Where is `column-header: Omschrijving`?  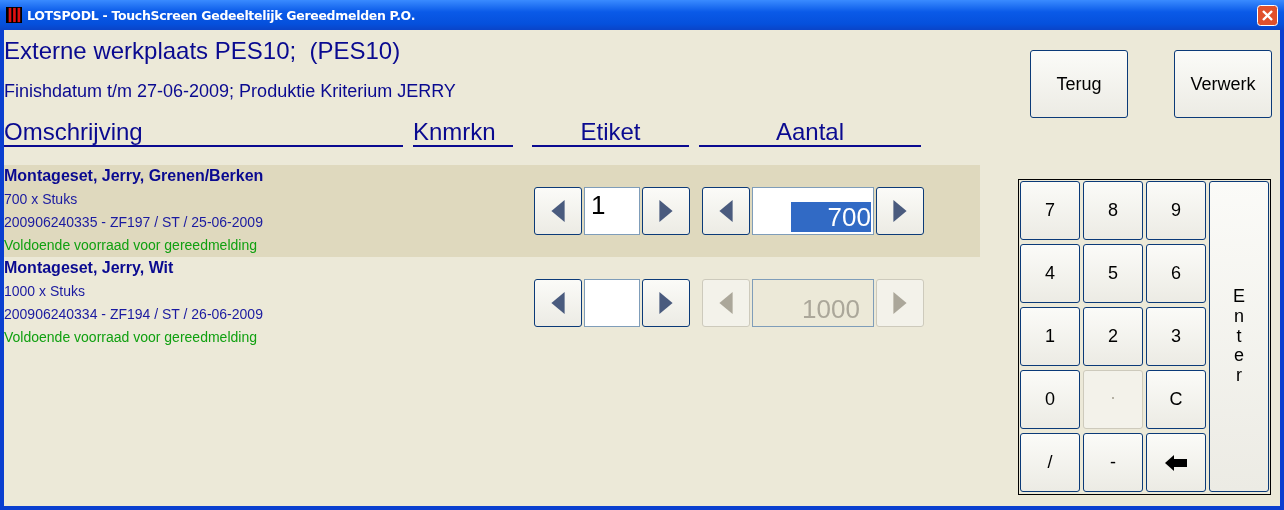
column-header: Omschrijving is located at coordinates (203, 133).